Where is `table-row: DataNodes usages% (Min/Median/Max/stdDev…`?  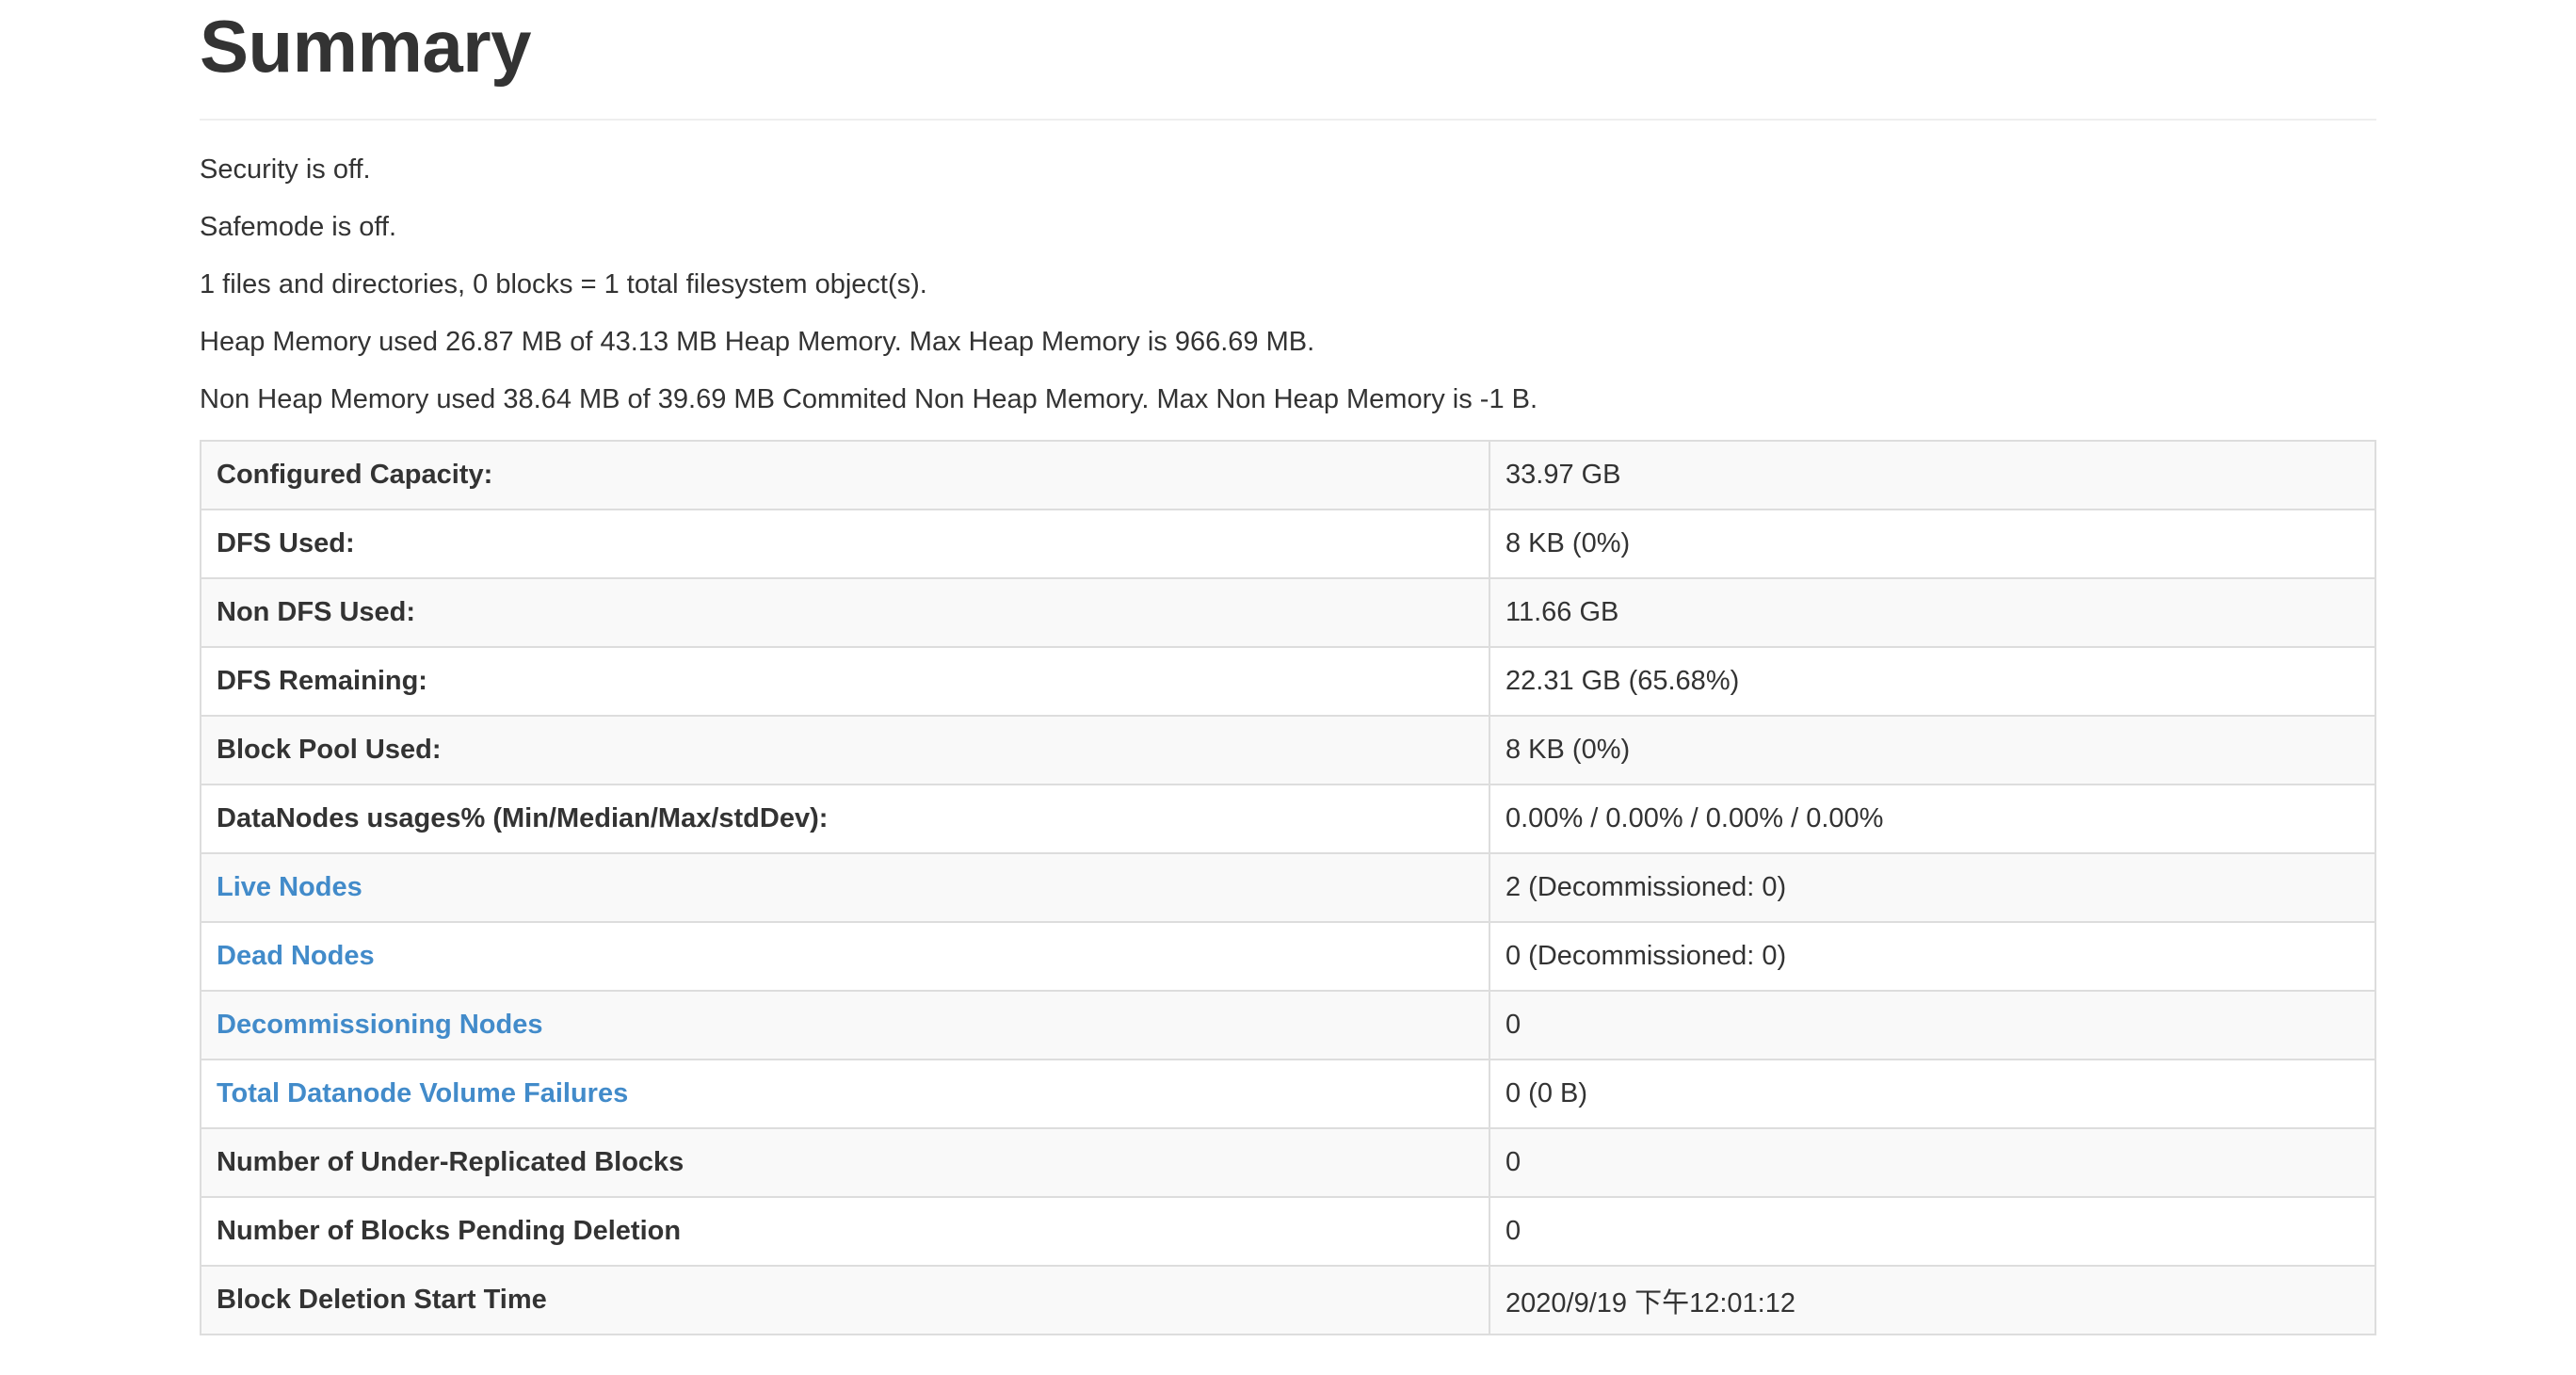 table-row: DataNodes usages% (Min/Median/Max/stdDev… is located at coordinates (1288, 819).